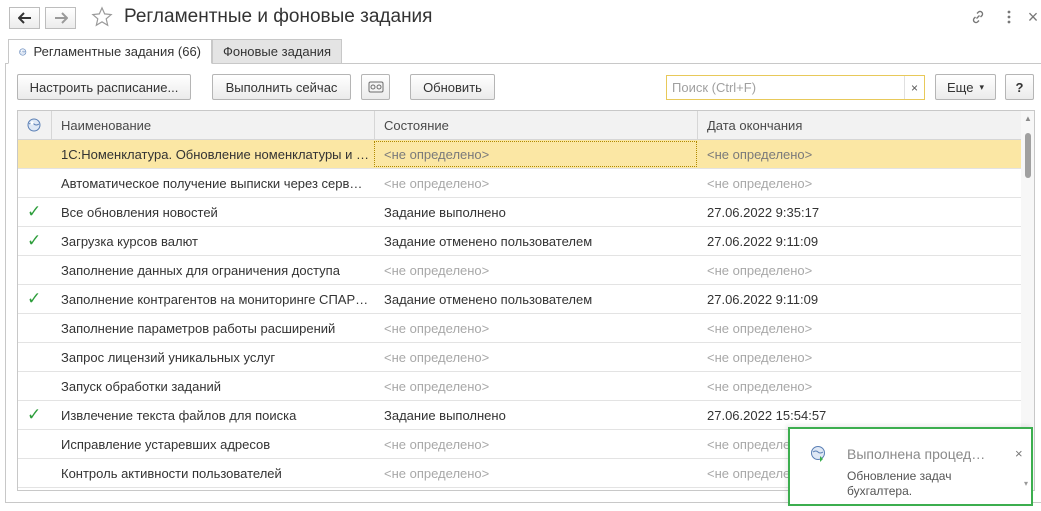 This screenshot has width=1041, height=511. I want to click on column-header-end-date: Дата окончания, so click(859, 125).